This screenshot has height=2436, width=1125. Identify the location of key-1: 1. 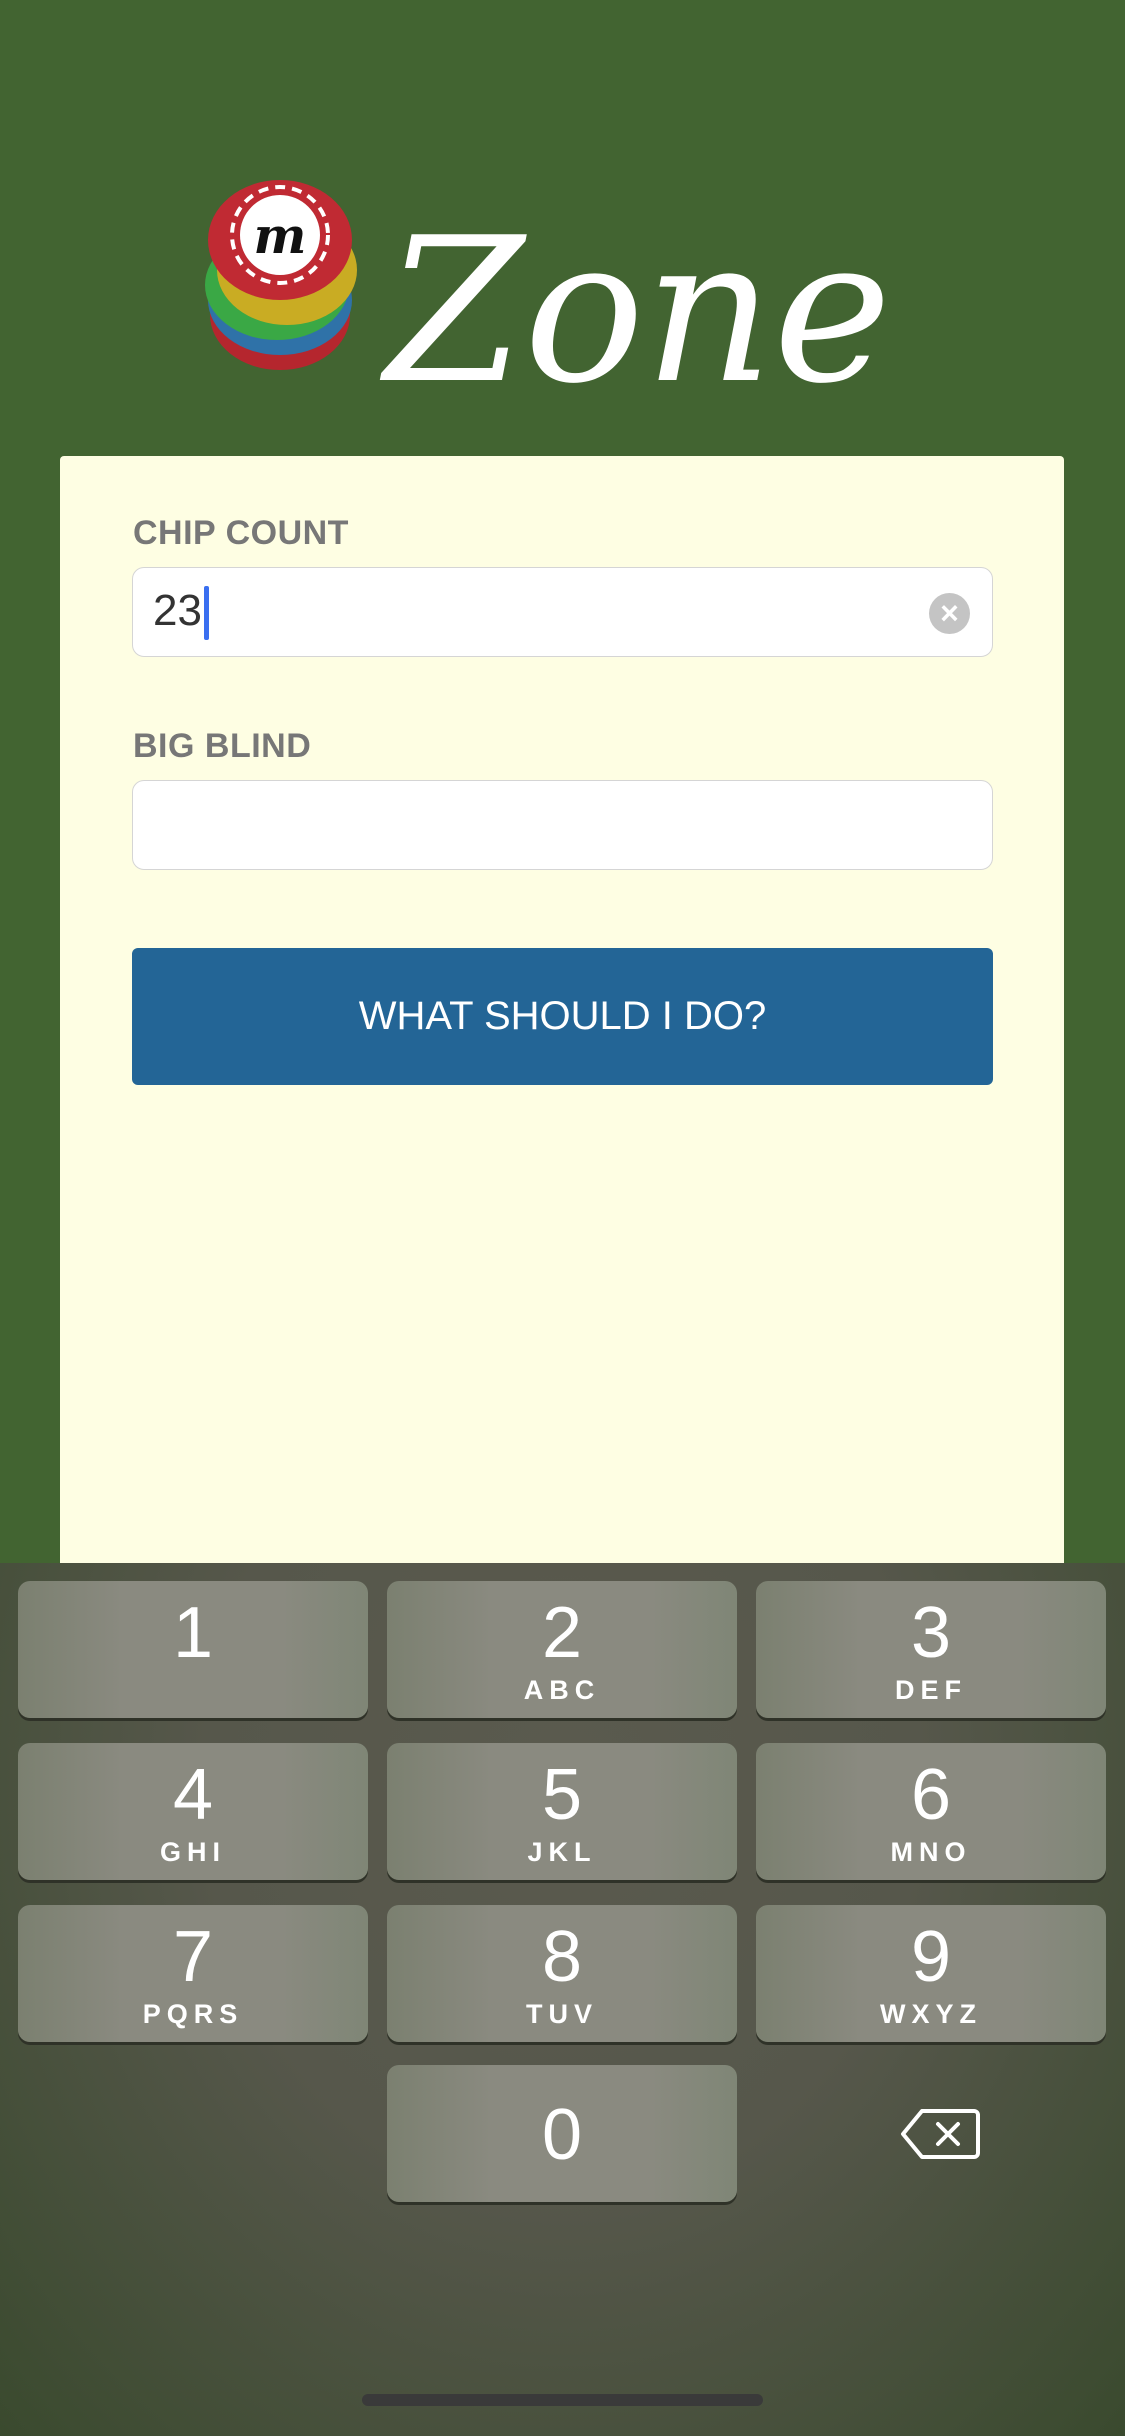
(193, 1649).